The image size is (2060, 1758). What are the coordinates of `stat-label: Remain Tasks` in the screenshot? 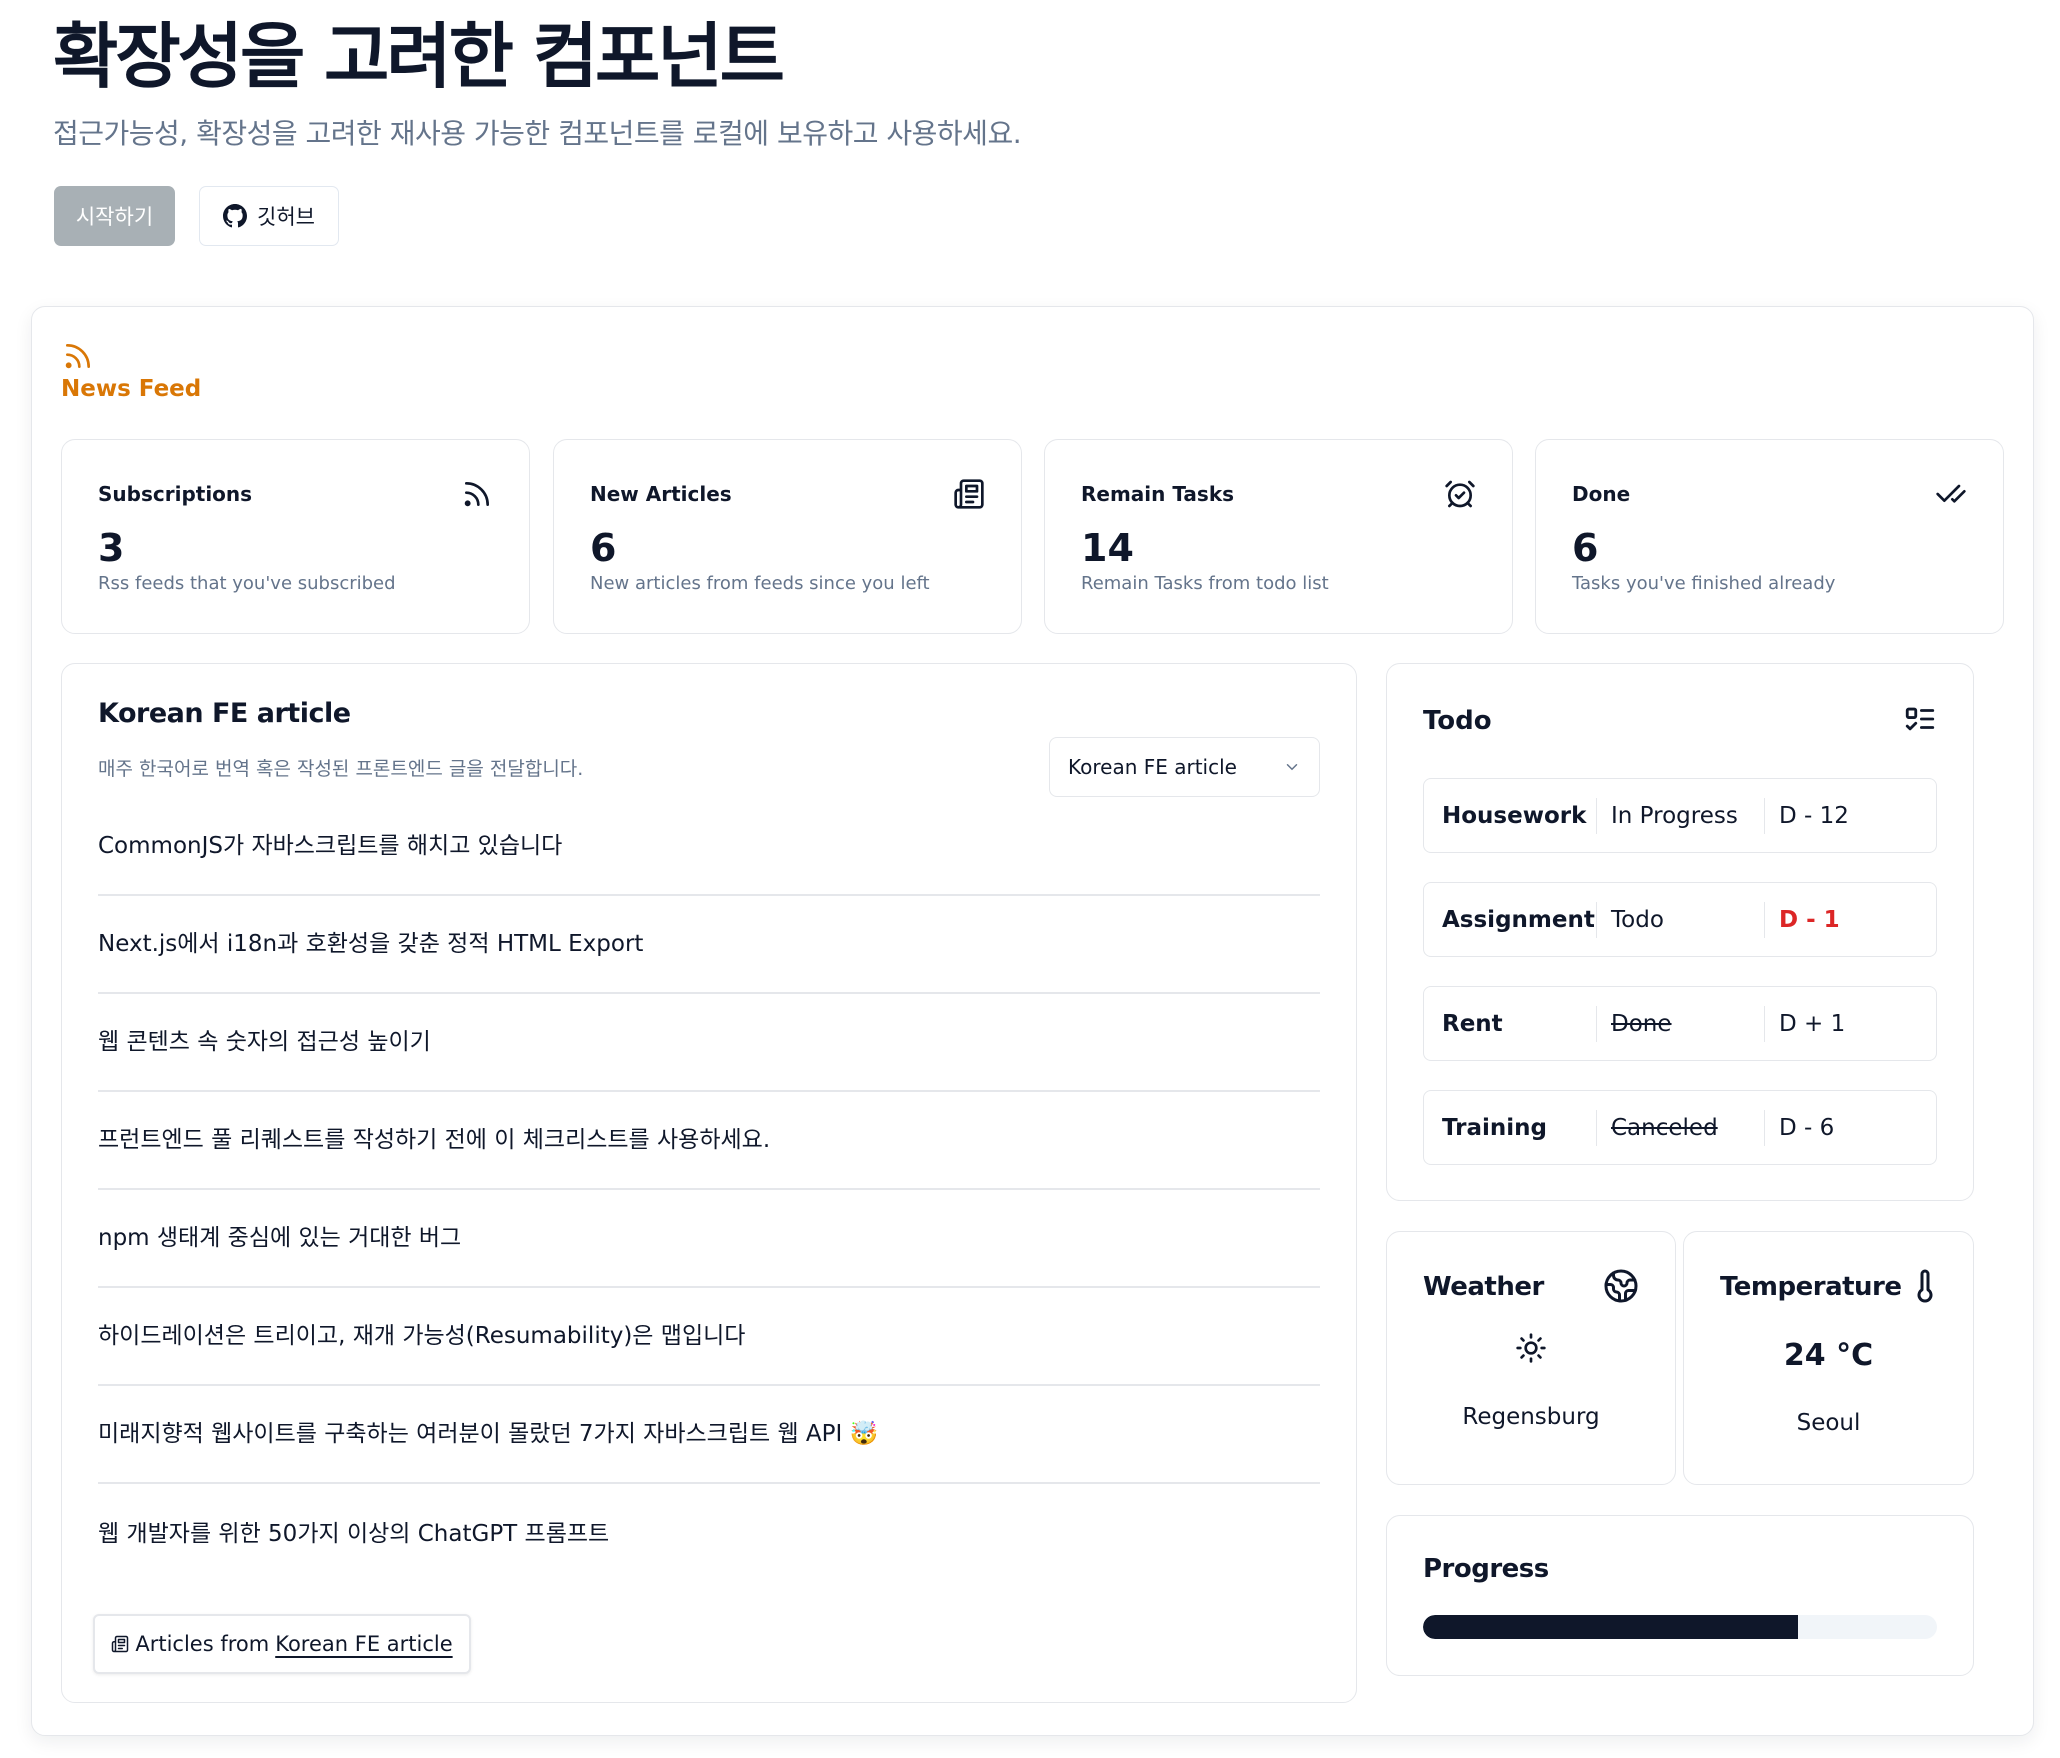 It's located at (1158, 494).